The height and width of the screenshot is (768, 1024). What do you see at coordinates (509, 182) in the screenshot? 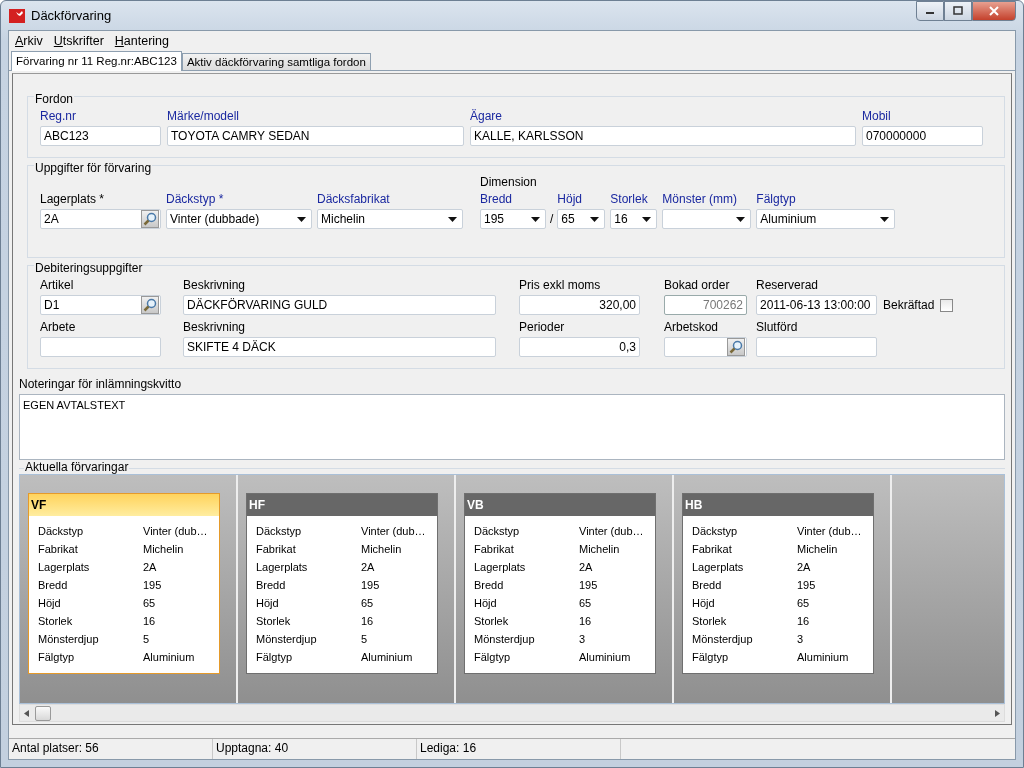
I see `field-label: Dimension` at bounding box center [509, 182].